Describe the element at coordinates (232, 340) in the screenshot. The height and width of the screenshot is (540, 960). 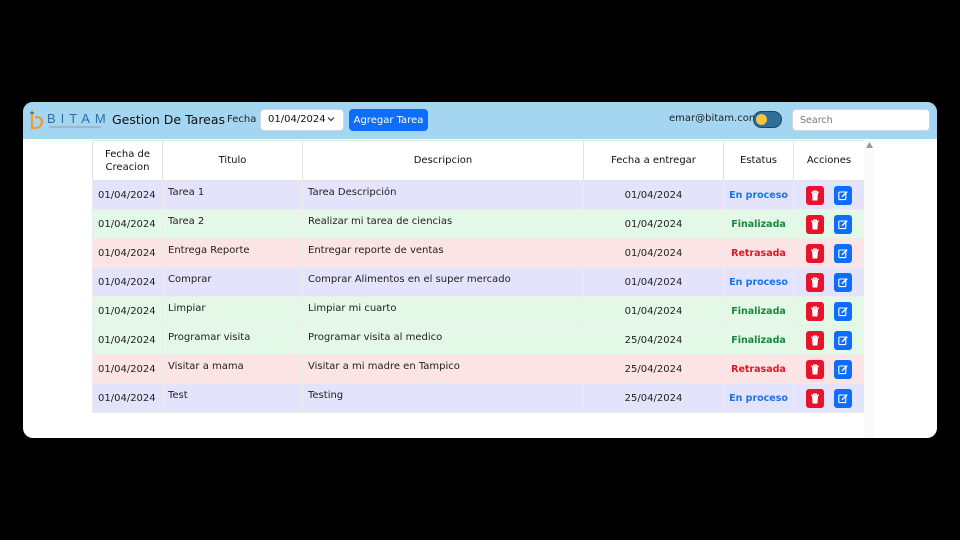
I see `cell-title: Programar visita` at that location.